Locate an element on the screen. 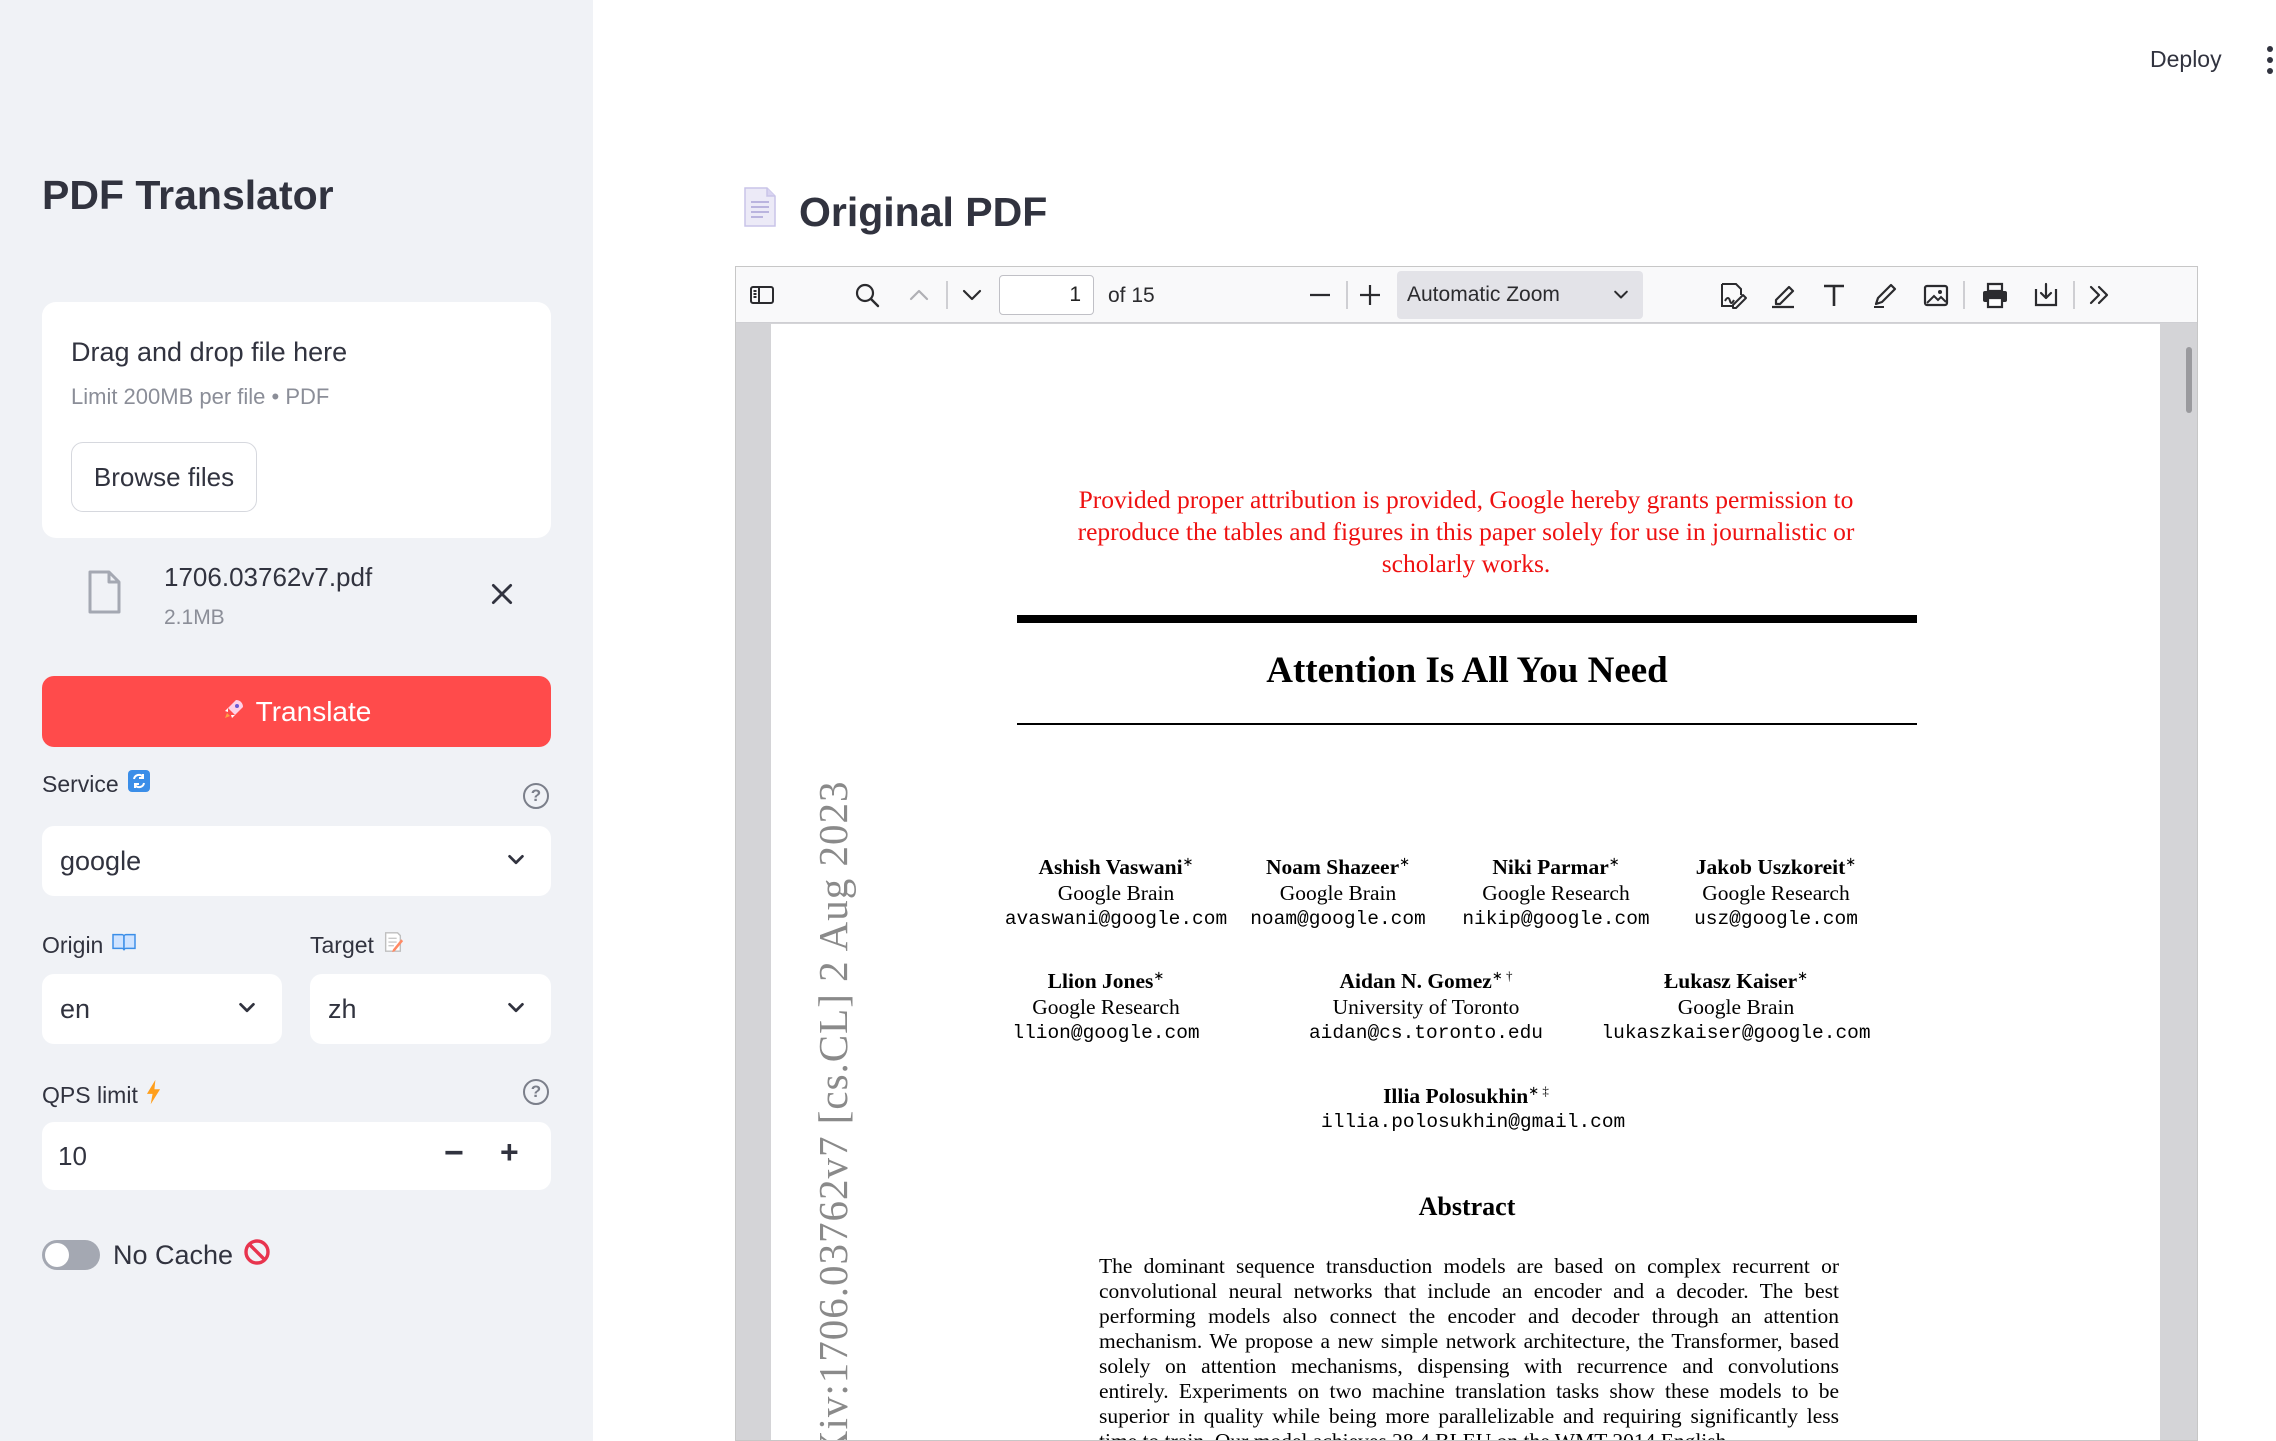  author-name: Niki Parmar is located at coordinates (1550, 867).